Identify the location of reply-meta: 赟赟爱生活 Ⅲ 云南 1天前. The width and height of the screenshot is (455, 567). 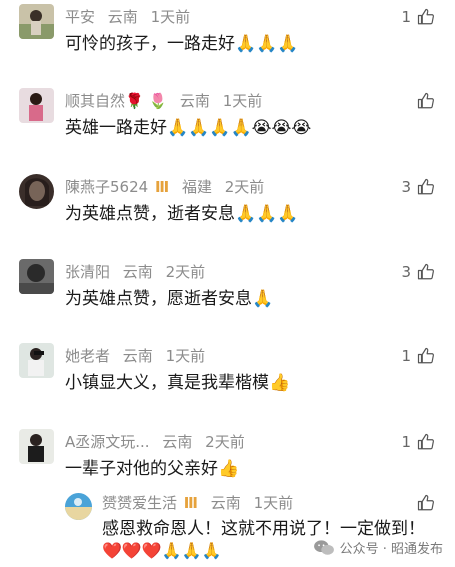
(197, 503).